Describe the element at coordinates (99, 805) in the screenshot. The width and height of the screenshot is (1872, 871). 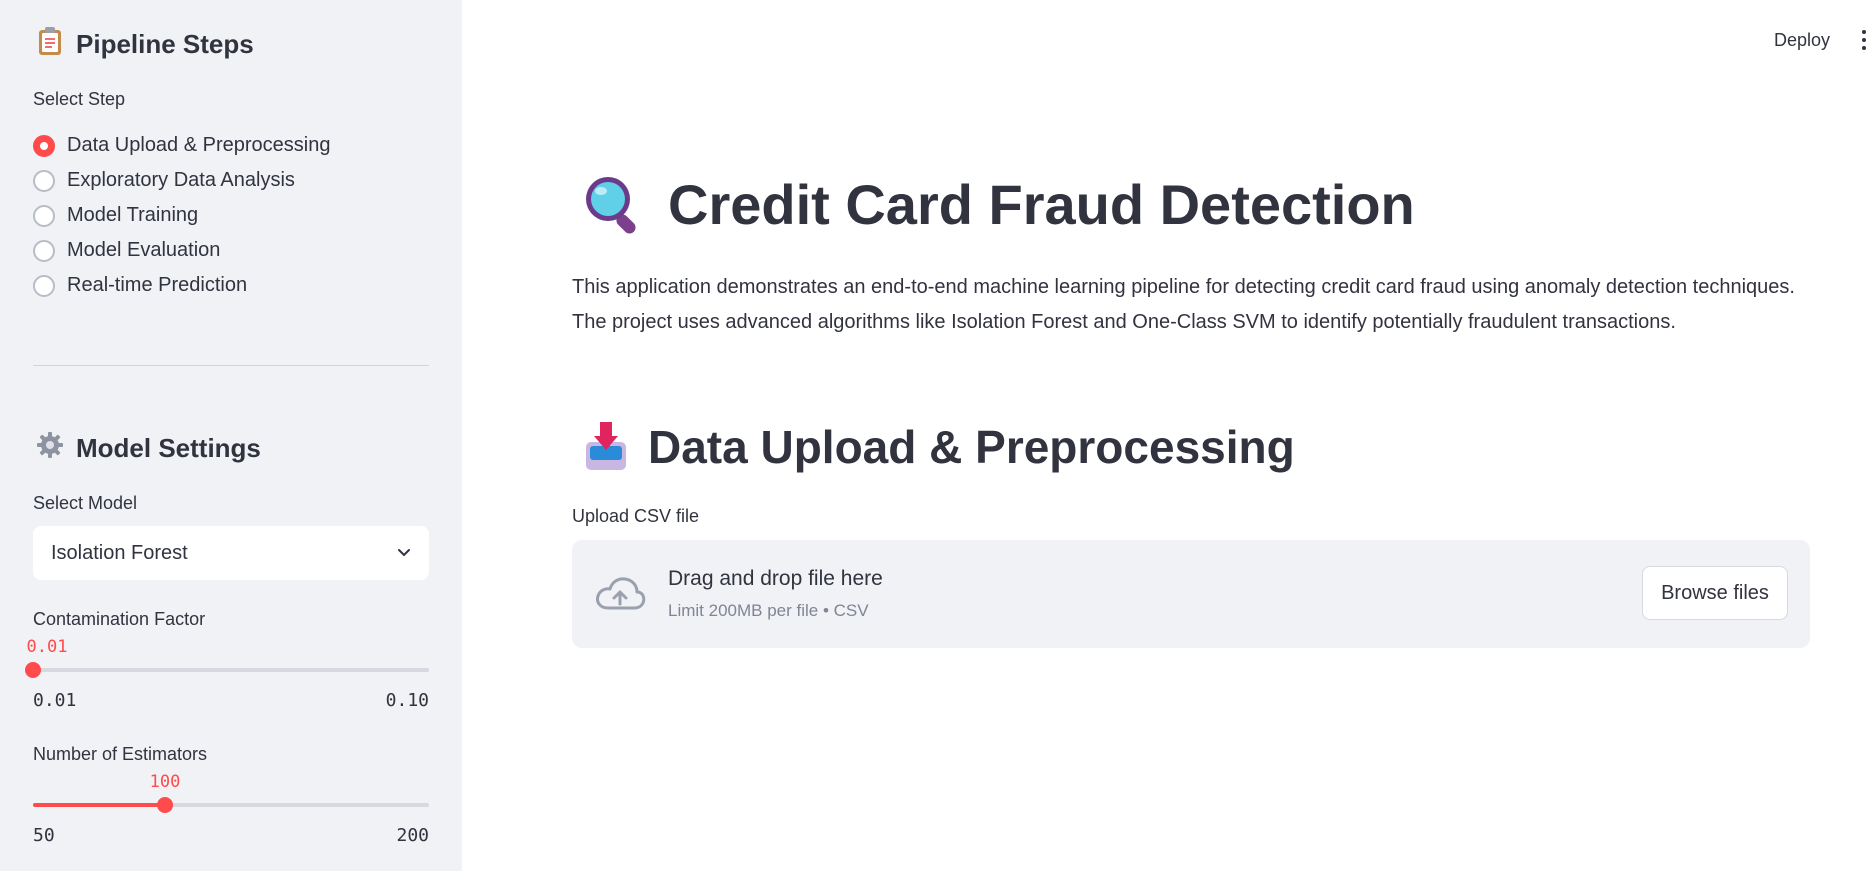
I see `slider-fill` at that location.